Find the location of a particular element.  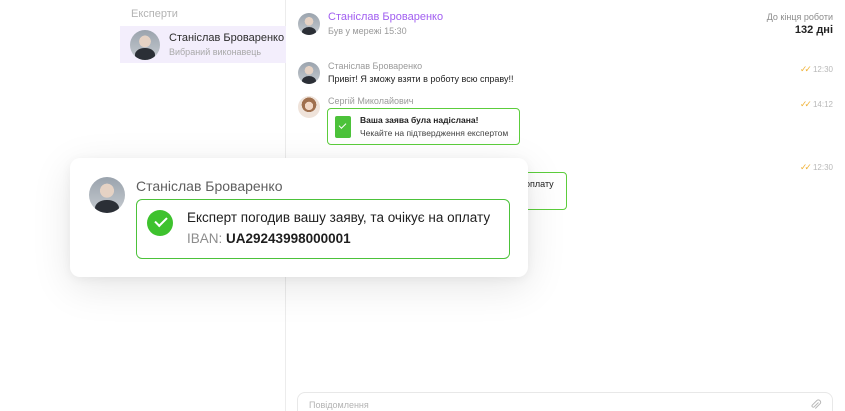

expert-avatar is located at coordinates (145, 44).